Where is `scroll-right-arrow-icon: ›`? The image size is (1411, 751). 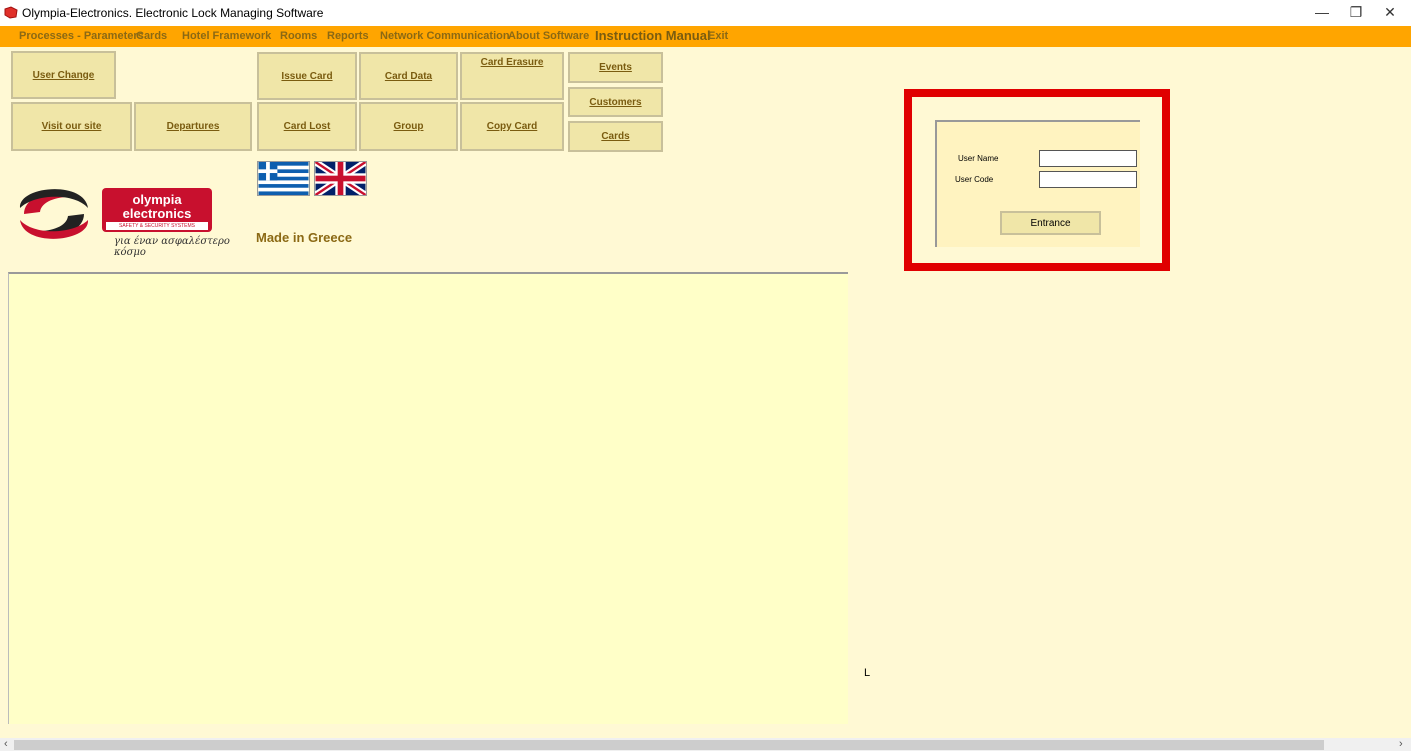
scroll-right-arrow-icon: › is located at coordinates (1401, 744).